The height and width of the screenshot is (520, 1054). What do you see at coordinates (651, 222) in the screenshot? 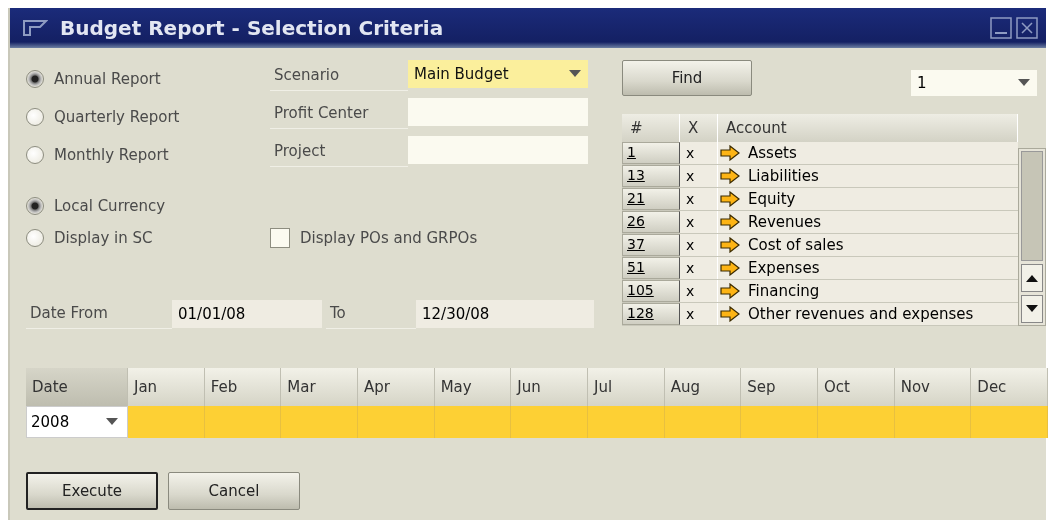
I see `row-number-link: 26` at bounding box center [651, 222].